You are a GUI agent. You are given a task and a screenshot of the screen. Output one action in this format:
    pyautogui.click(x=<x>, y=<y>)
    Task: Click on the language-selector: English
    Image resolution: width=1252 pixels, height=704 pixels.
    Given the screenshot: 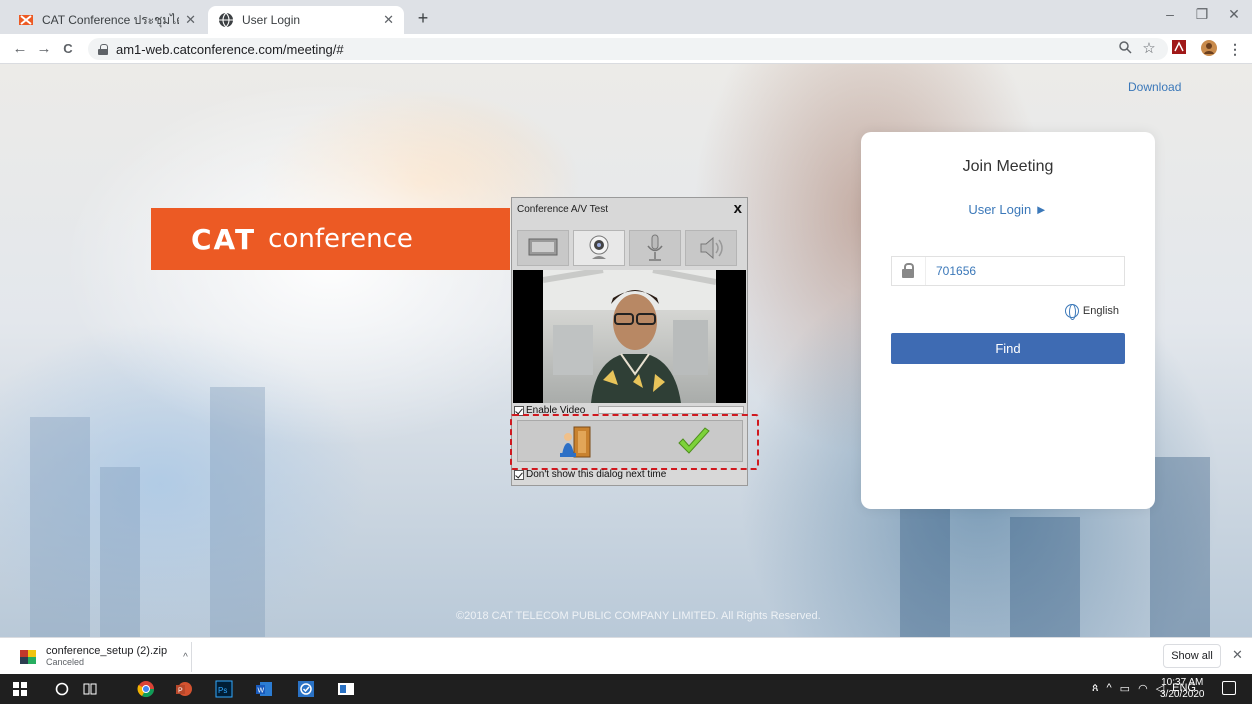 What is the action you would take?
    pyautogui.click(x=1091, y=311)
    